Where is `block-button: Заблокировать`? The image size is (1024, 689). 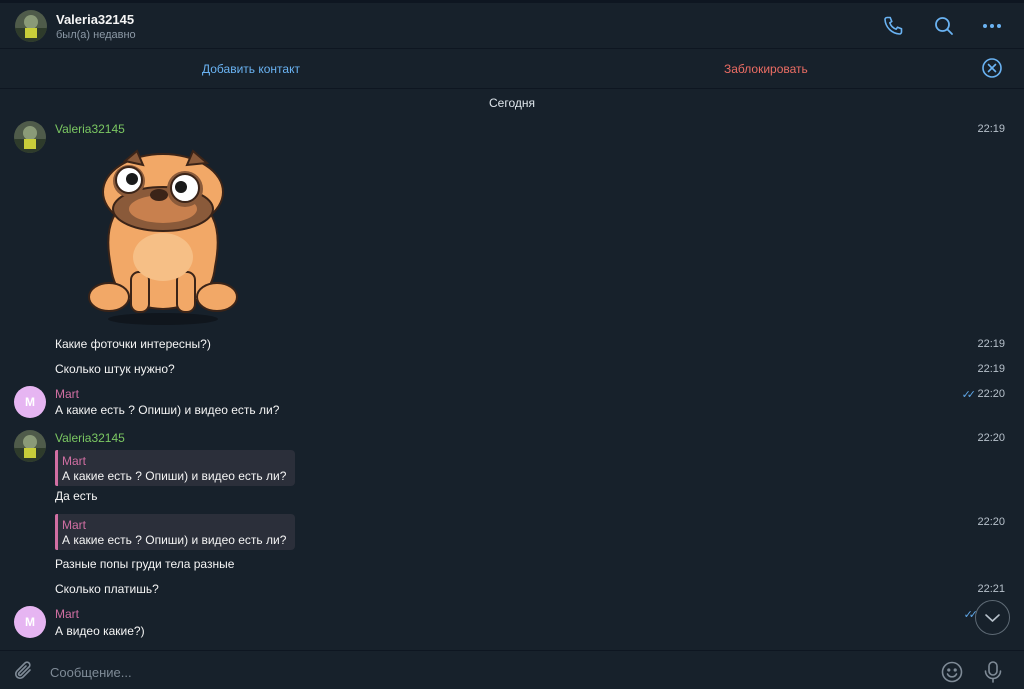
block-button: Заблокировать is located at coordinates (766, 69).